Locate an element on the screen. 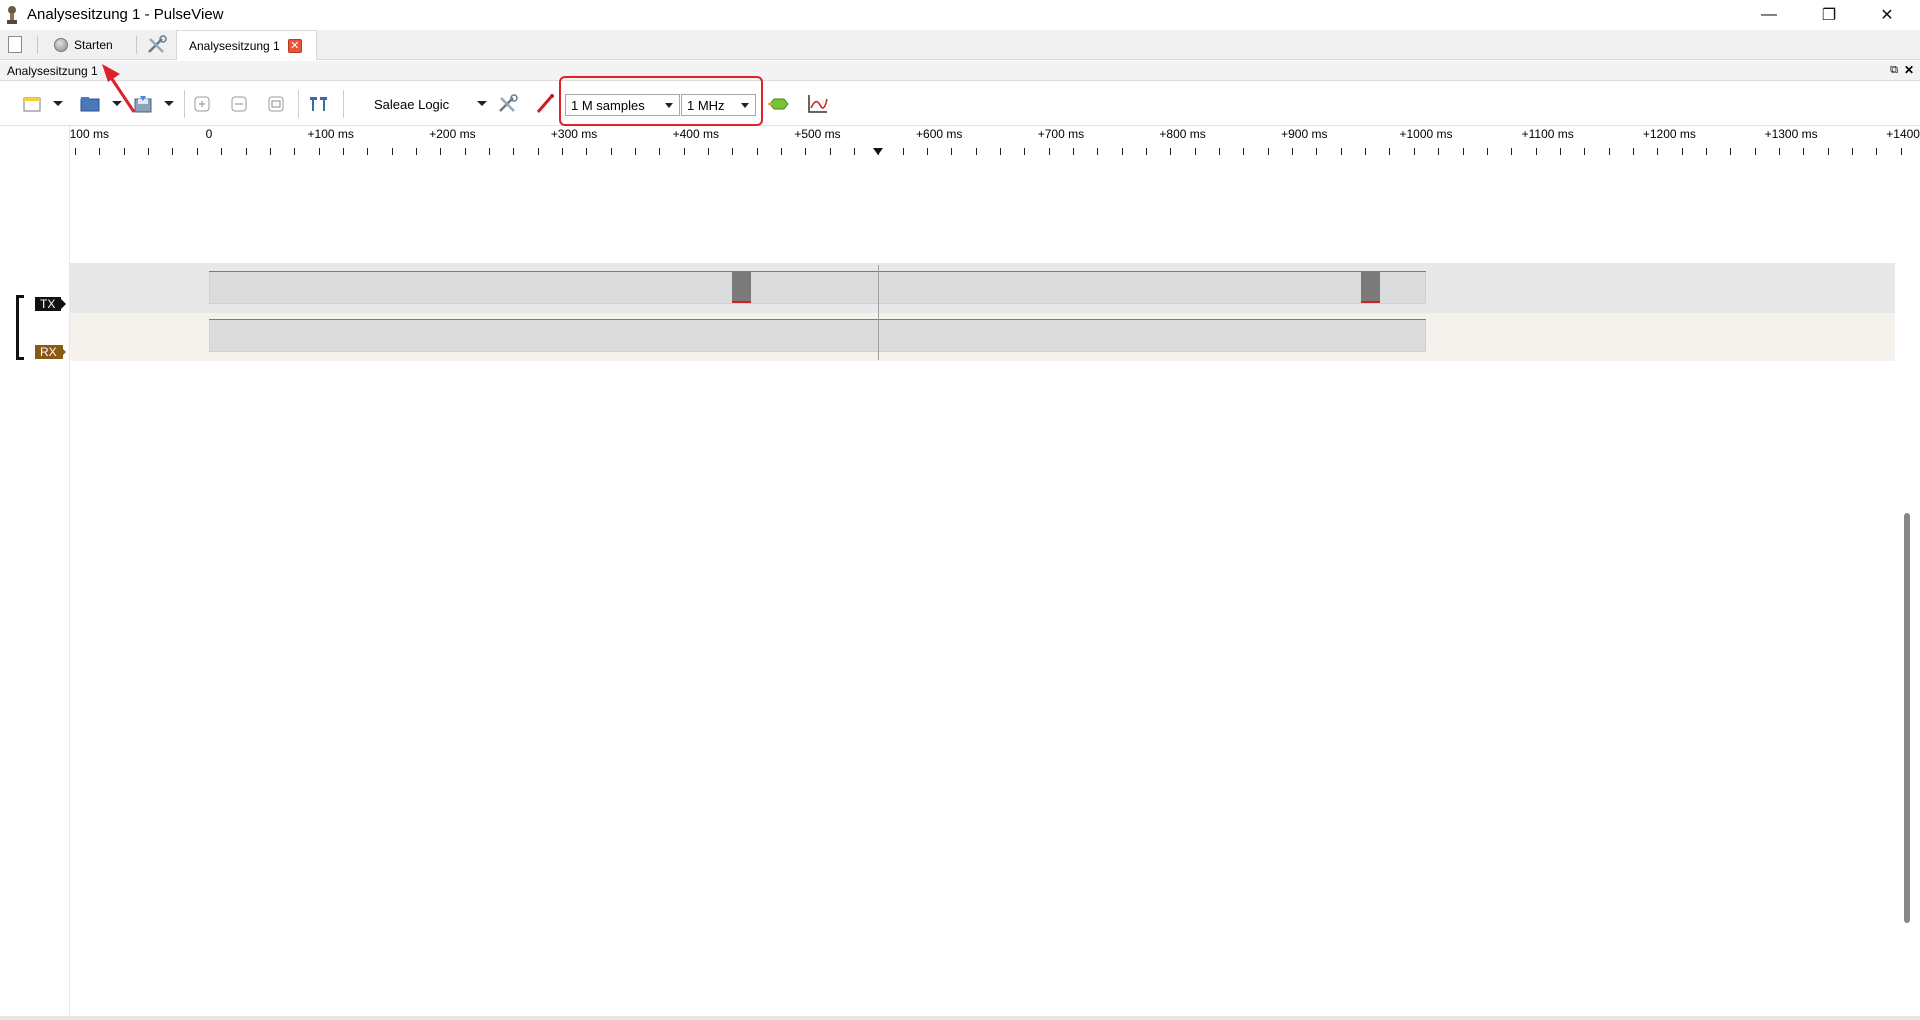 The width and height of the screenshot is (1920, 1020). scrollbar-thumb is located at coordinates (1907, 718).